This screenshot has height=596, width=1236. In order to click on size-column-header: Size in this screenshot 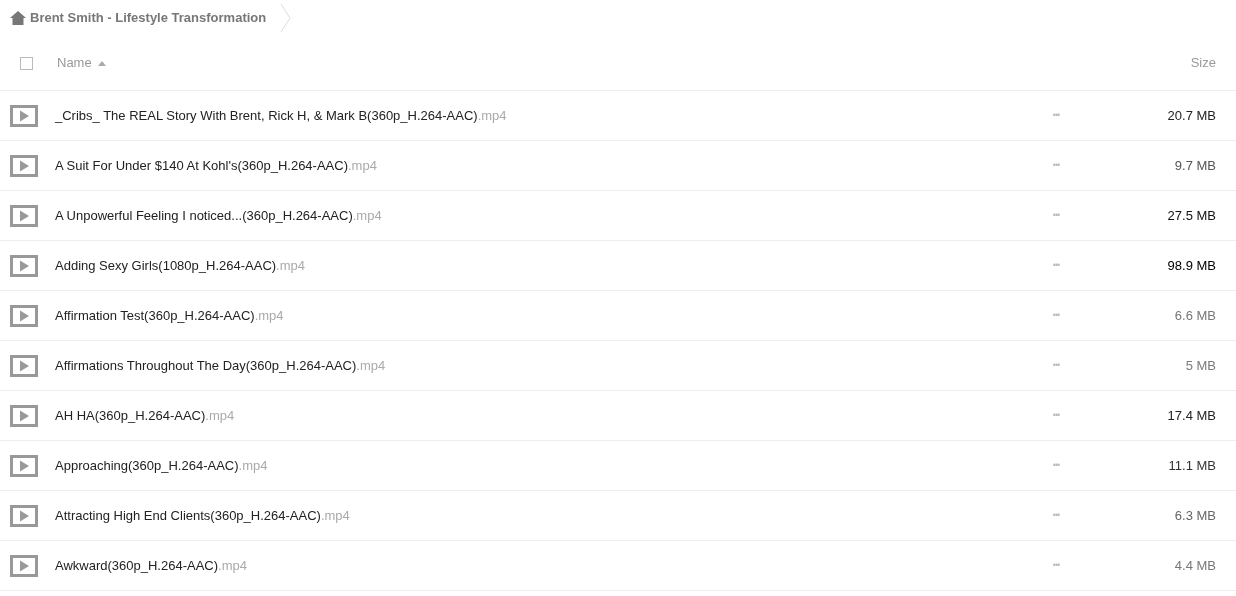, I will do `click(1213, 63)`.